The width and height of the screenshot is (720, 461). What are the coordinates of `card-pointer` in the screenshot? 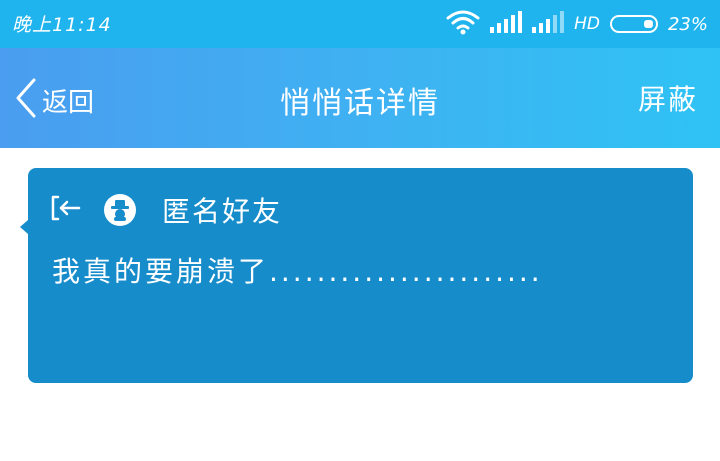 It's located at (24, 227).